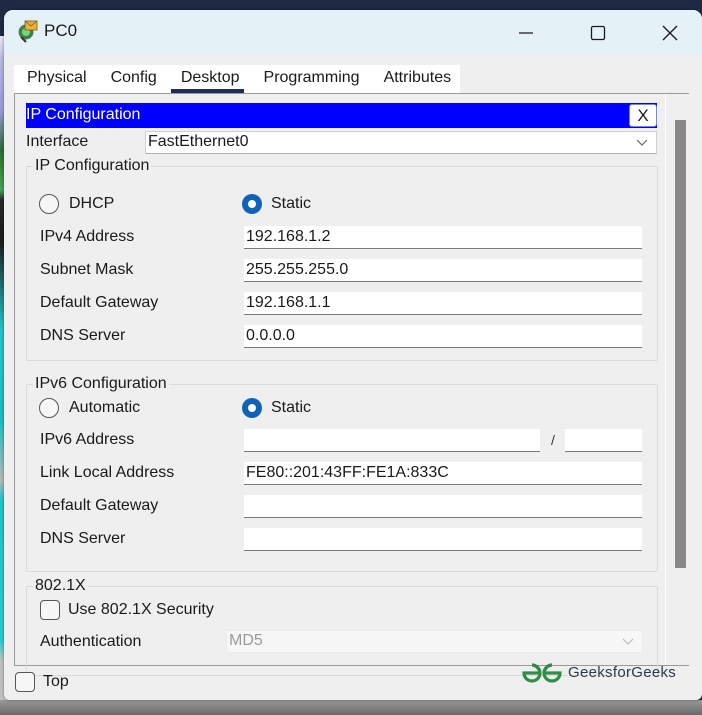 The image size is (702, 715). What do you see at coordinates (141, 610) in the screenshot?
I see `use-8021x-security-label: Use 802.1X Security` at bounding box center [141, 610].